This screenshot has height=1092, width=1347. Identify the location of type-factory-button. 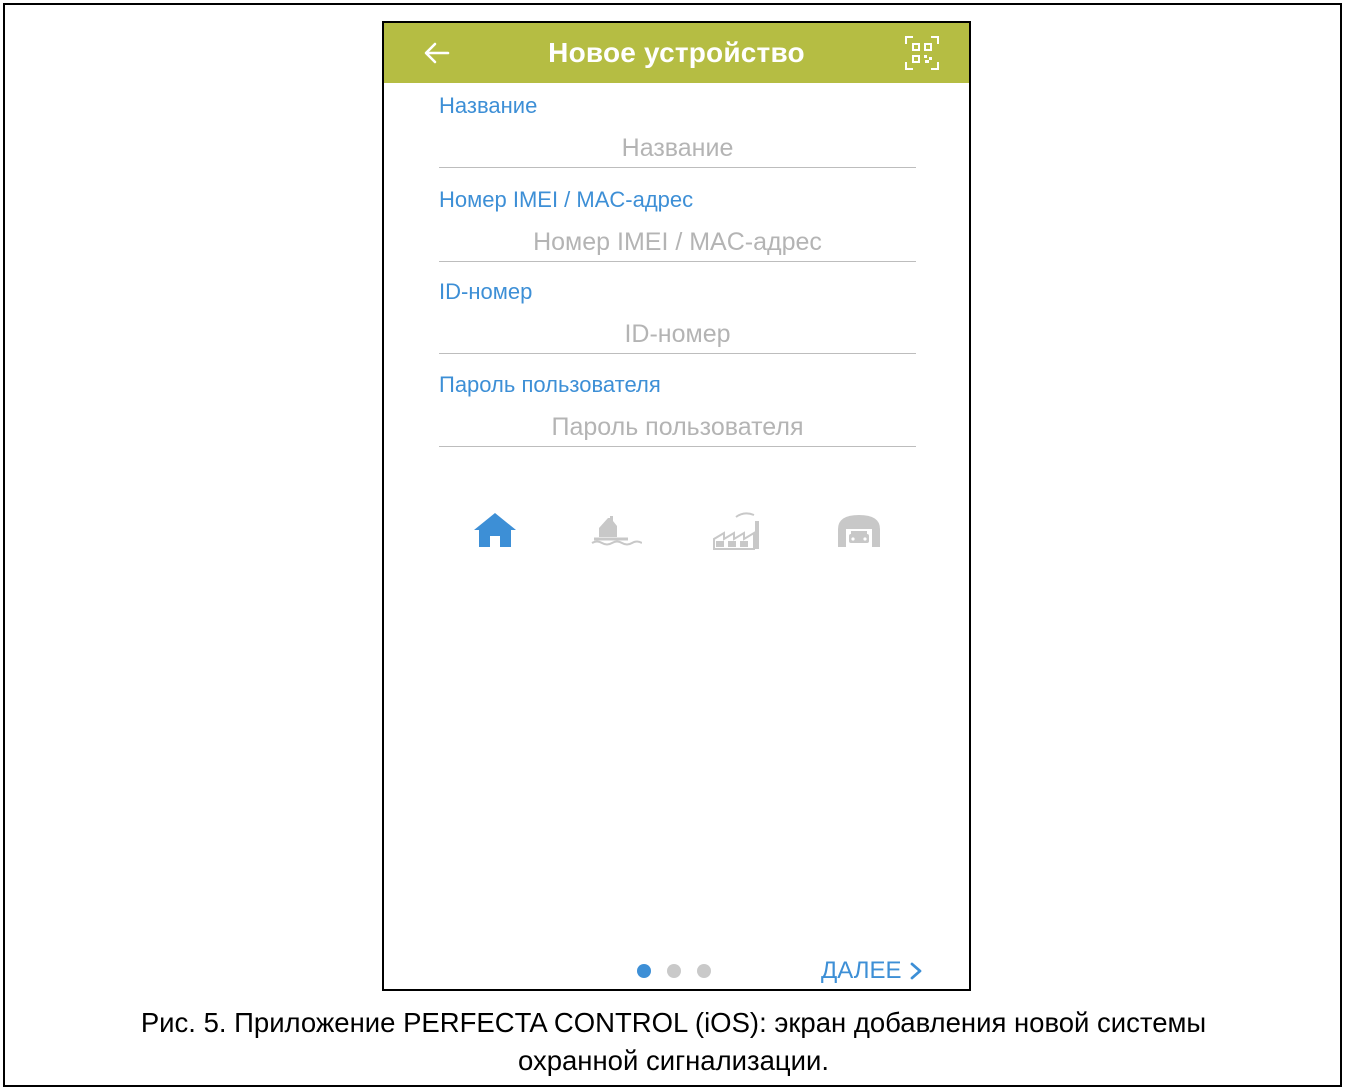
(737, 530).